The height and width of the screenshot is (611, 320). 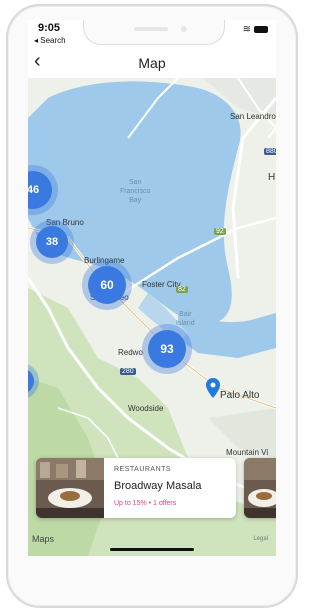 I want to click on cluster-marker: 38, so click(x=52, y=242).